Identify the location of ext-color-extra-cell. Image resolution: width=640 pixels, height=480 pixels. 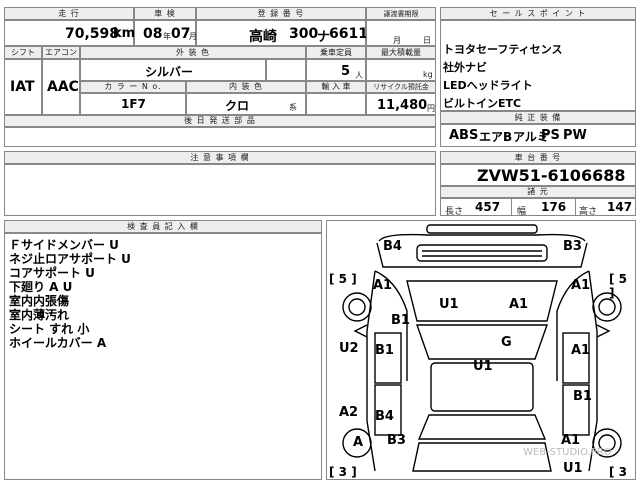
(286, 70).